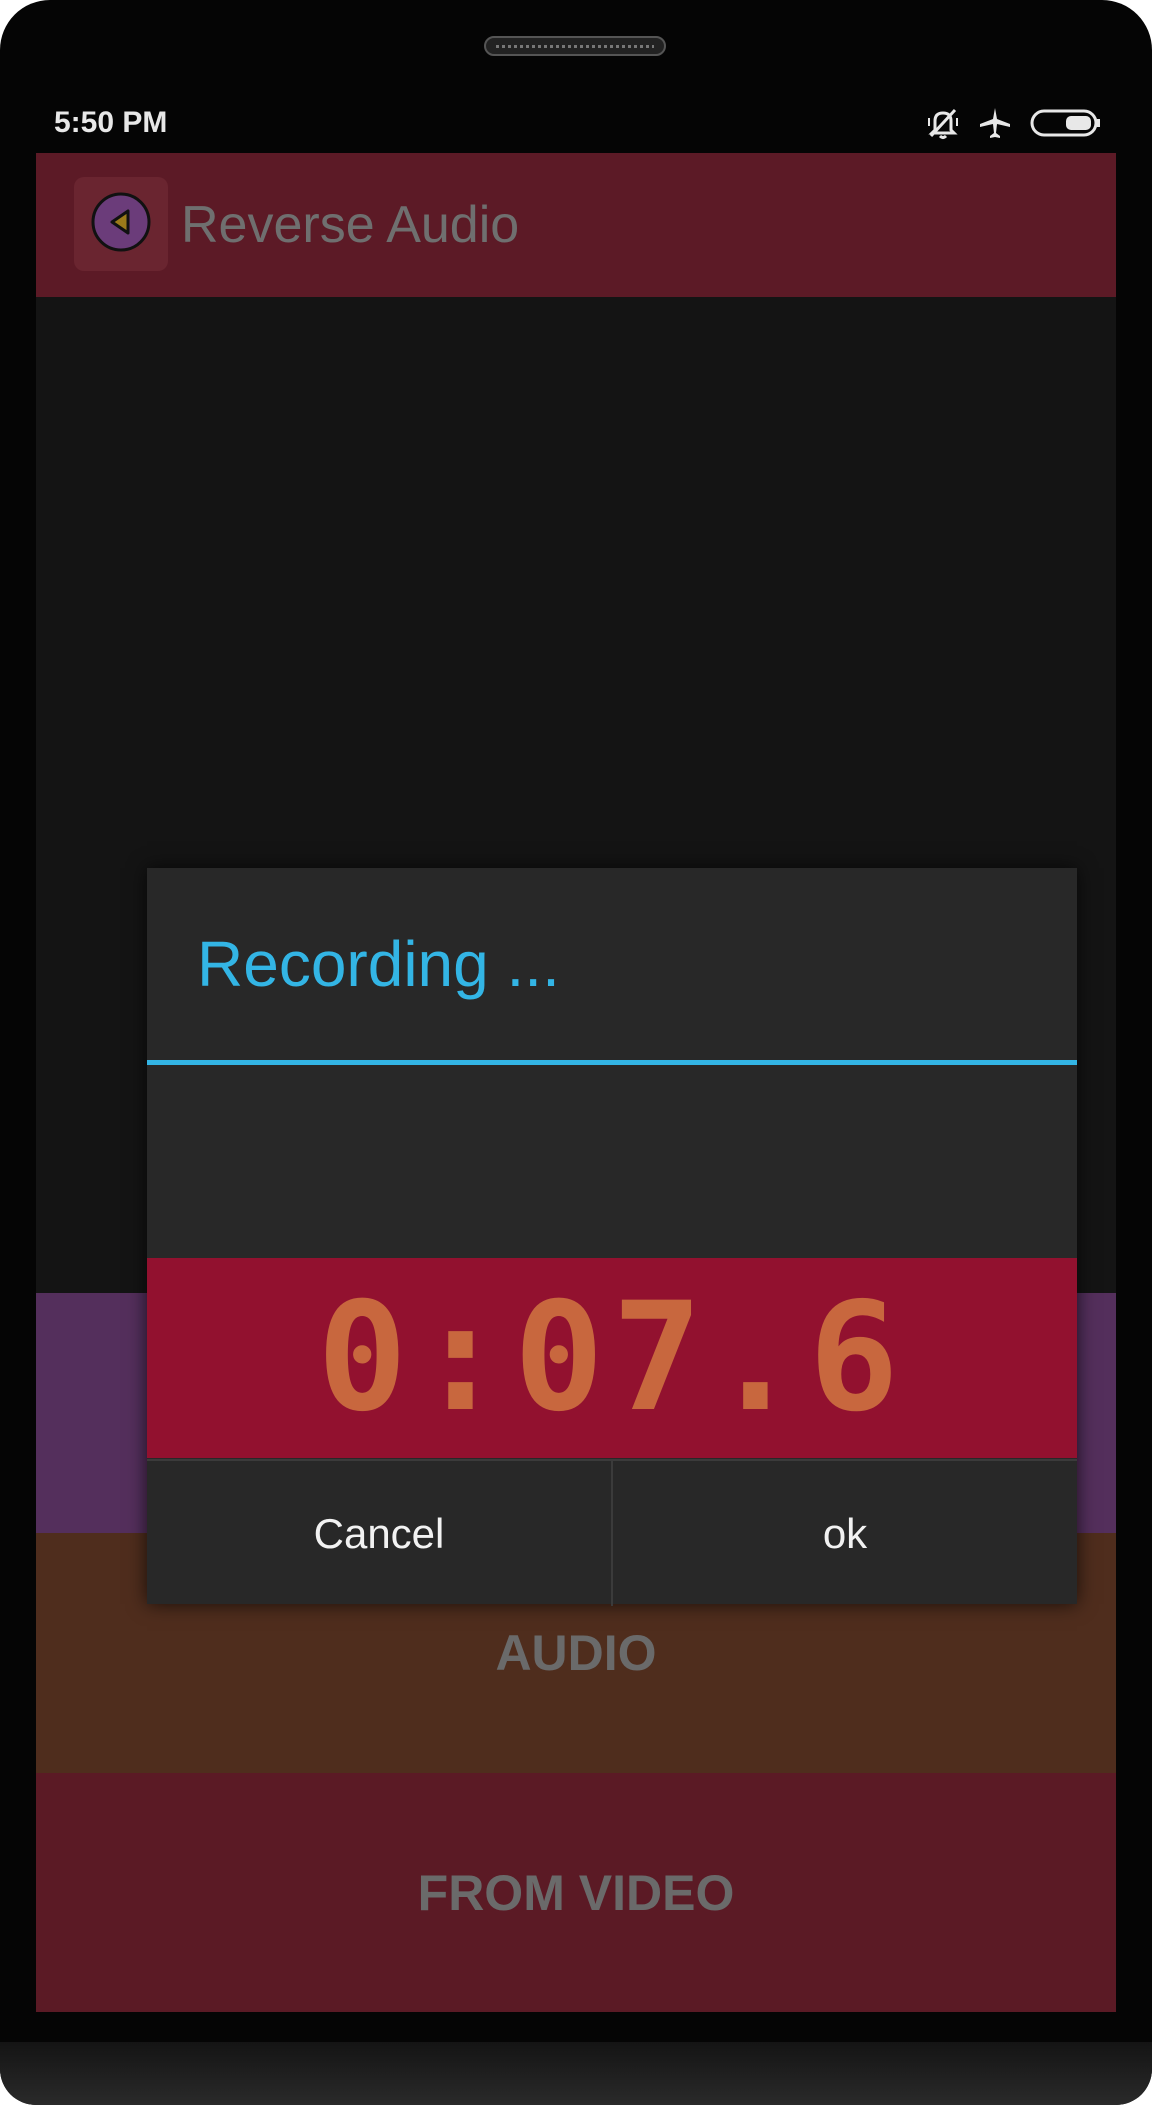 The width and height of the screenshot is (1152, 2105). Describe the element at coordinates (943, 123) in the screenshot. I see `bell-off-icon` at that location.